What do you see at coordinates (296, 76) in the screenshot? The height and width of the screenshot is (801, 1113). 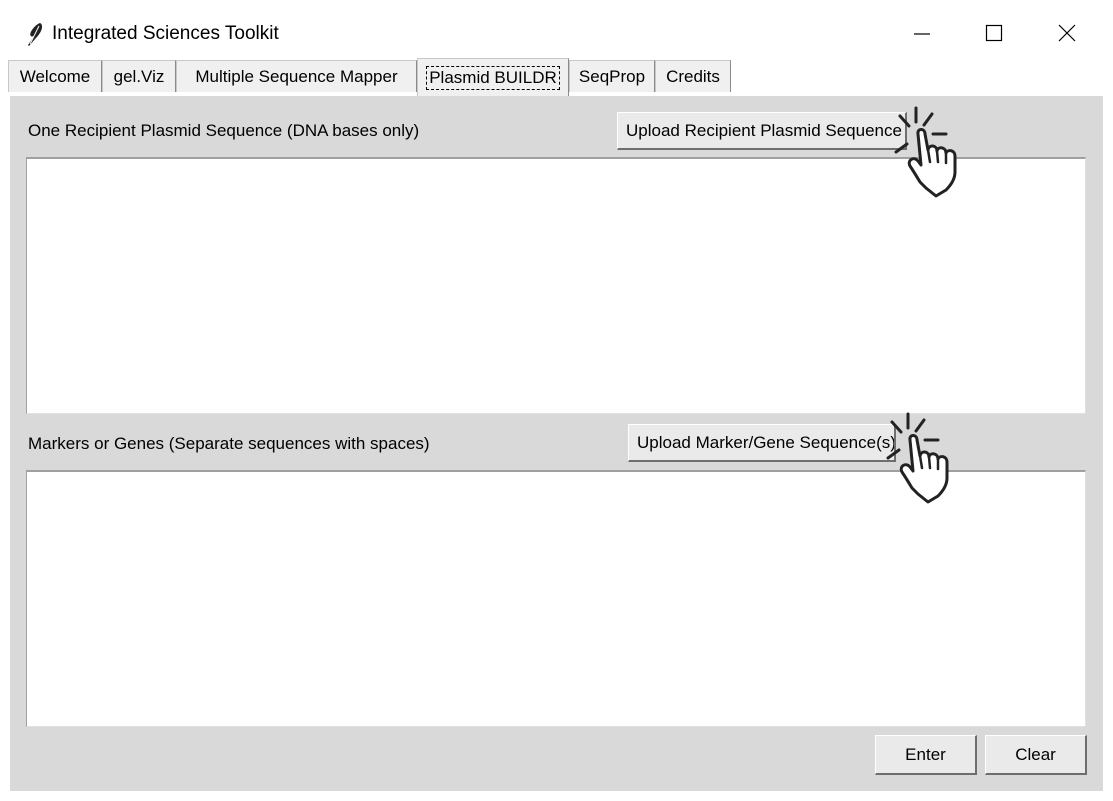 I see `tab-multiple-sequence-mapper: Multiple Sequence Mapper` at bounding box center [296, 76].